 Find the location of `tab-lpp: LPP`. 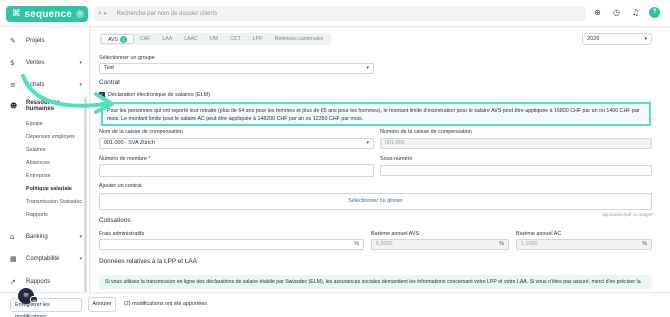

tab-lpp: LPP is located at coordinates (258, 39).